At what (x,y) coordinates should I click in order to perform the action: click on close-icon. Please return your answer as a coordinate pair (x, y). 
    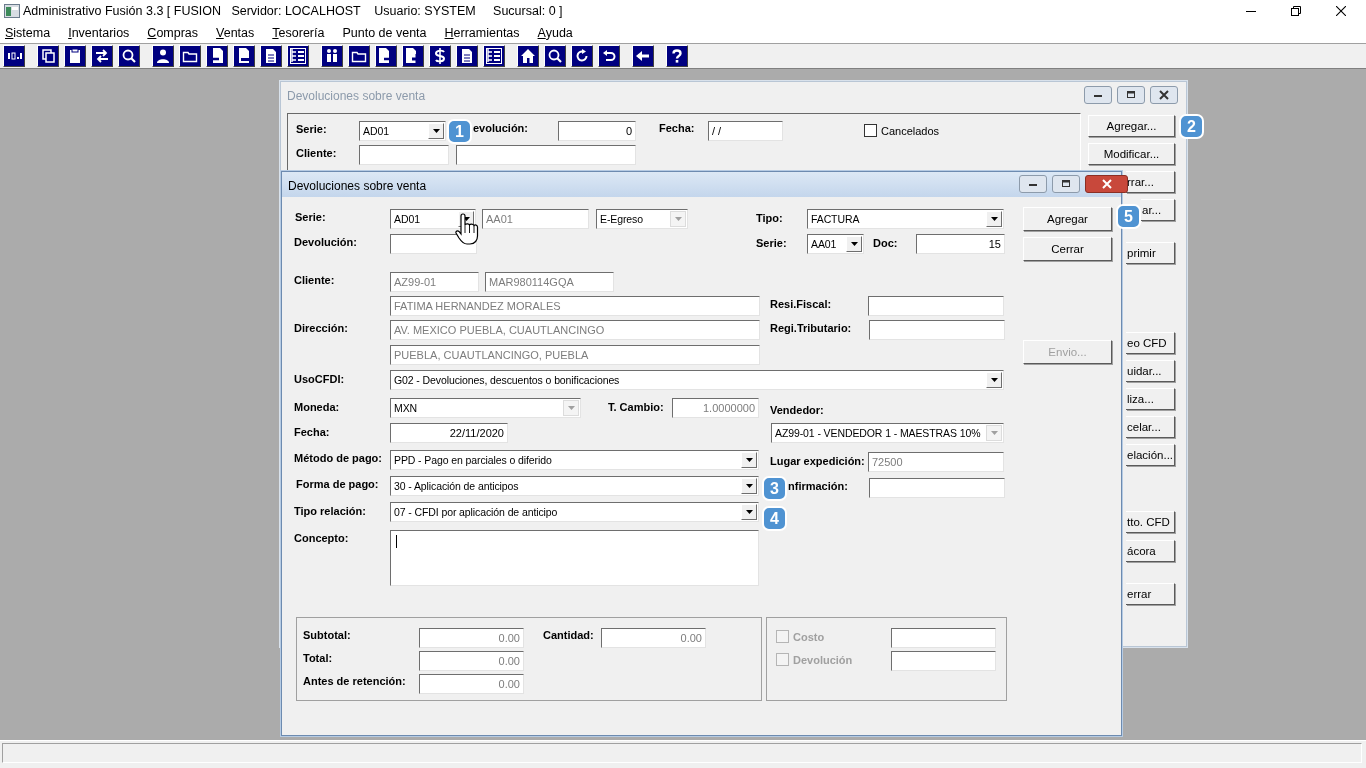
    Looking at the image, I should click on (1341, 11).